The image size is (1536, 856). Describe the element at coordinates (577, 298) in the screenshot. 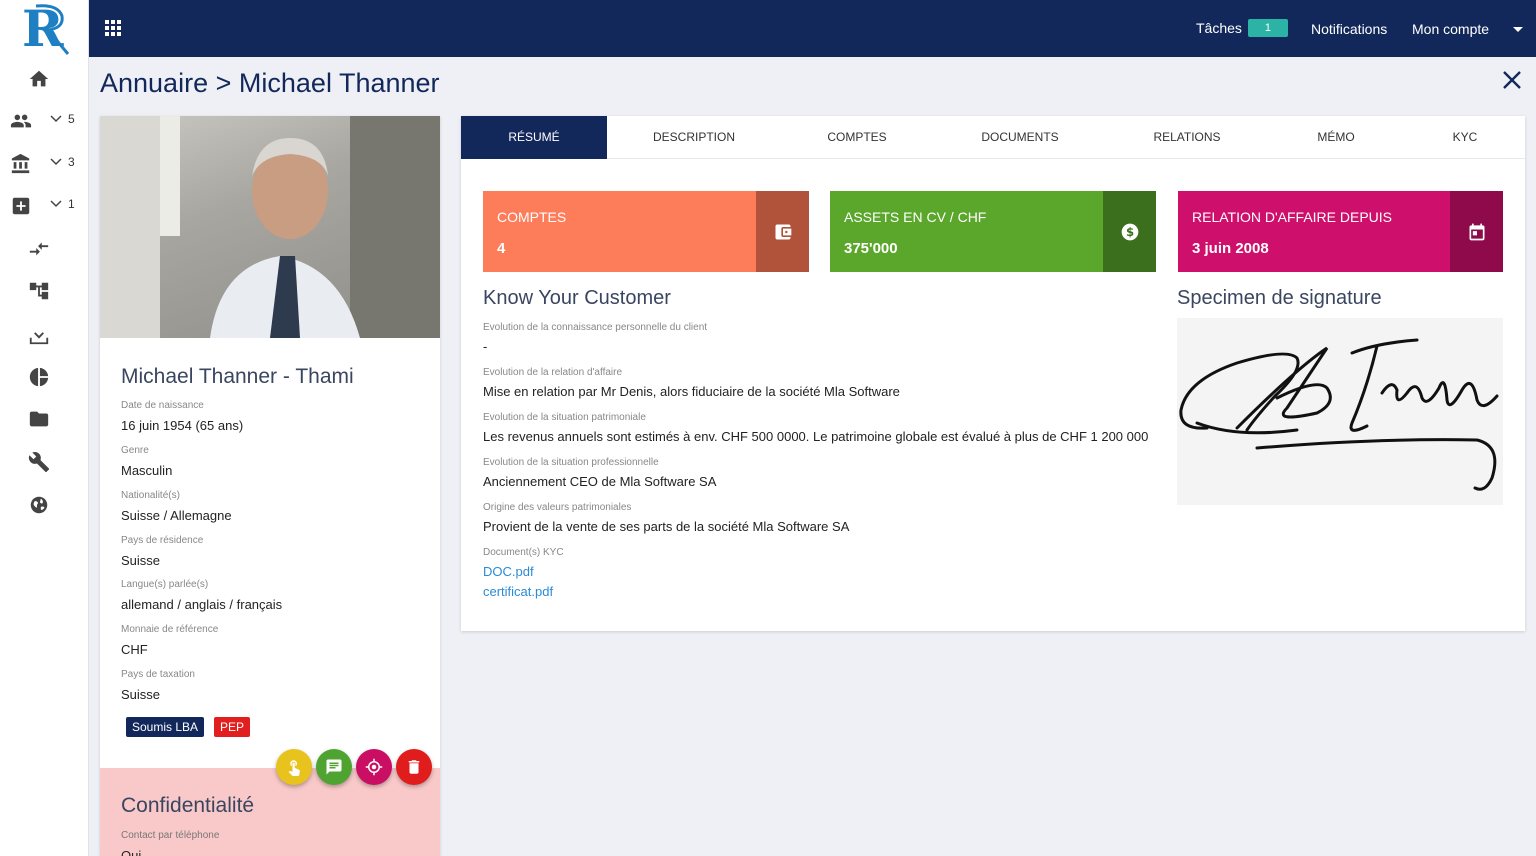

I see `kyc-title: Know Your Customer` at that location.